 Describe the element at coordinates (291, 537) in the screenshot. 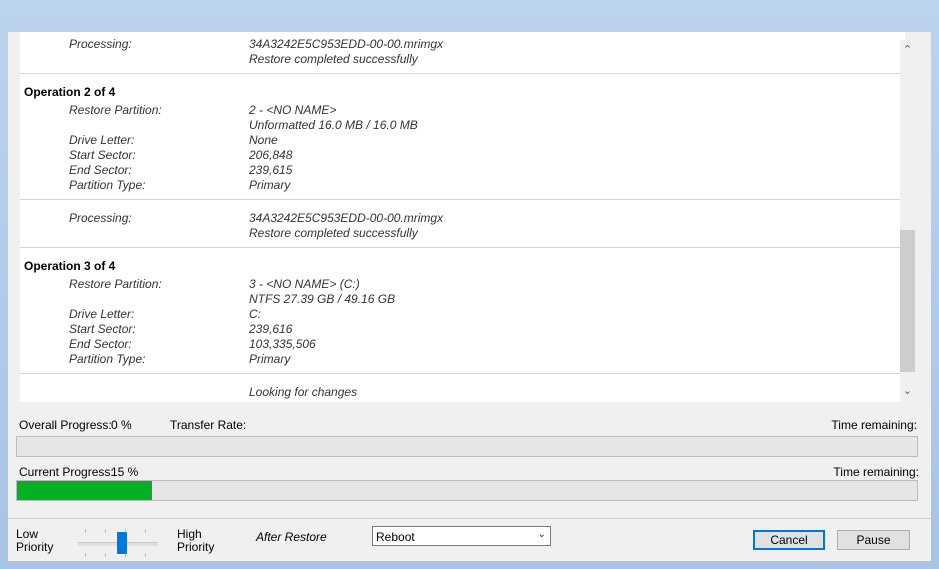

I see `after-restore-label: After Restore` at that location.